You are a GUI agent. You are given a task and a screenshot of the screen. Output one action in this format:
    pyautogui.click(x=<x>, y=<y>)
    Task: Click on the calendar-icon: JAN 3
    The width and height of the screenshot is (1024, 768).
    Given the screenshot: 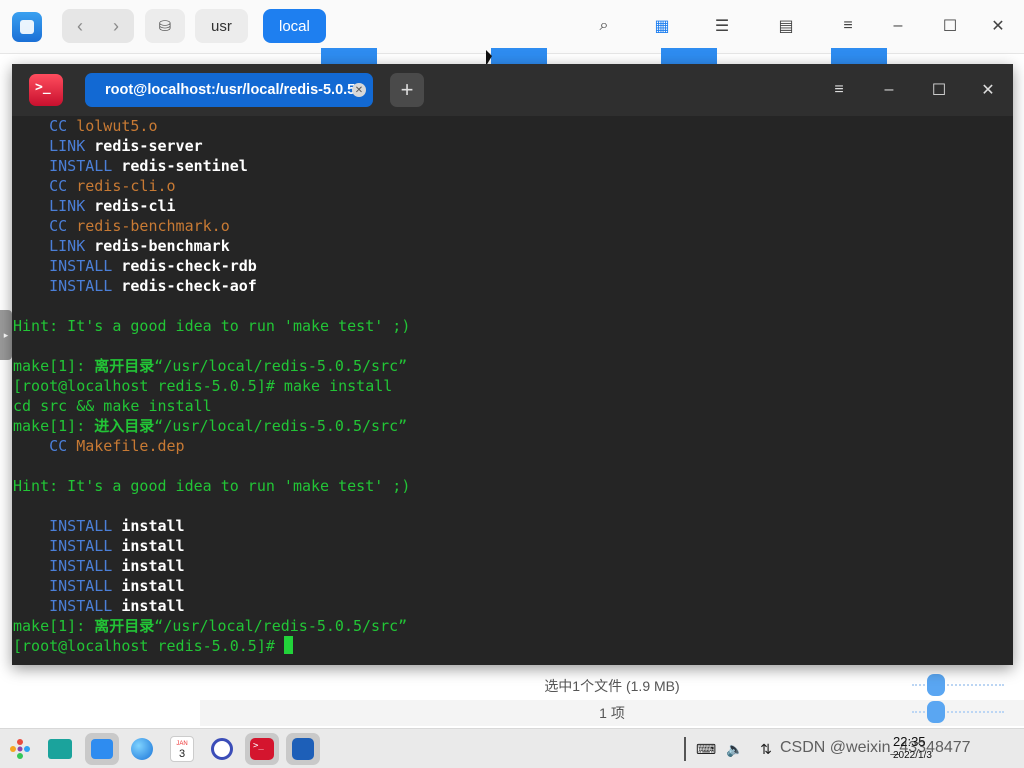 What is the action you would take?
    pyautogui.click(x=182, y=749)
    